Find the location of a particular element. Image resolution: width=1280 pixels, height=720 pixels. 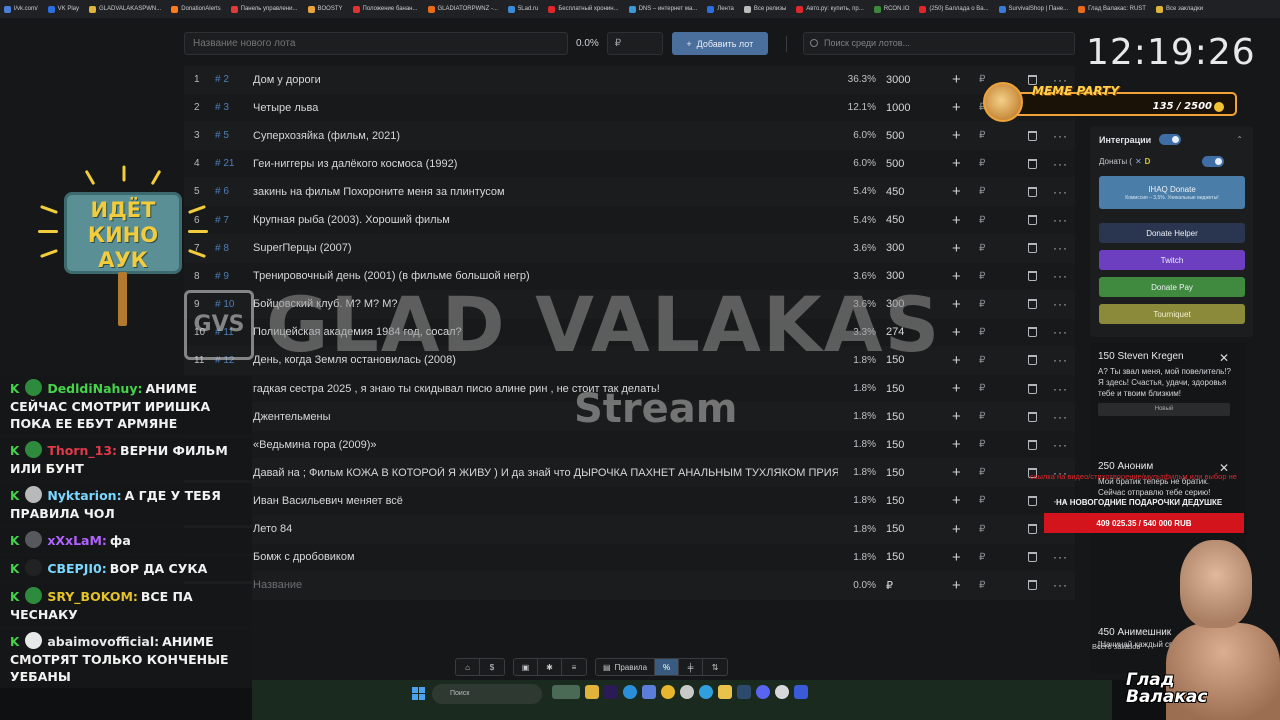

lot-amount: 500 is located at coordinates (895, 164).